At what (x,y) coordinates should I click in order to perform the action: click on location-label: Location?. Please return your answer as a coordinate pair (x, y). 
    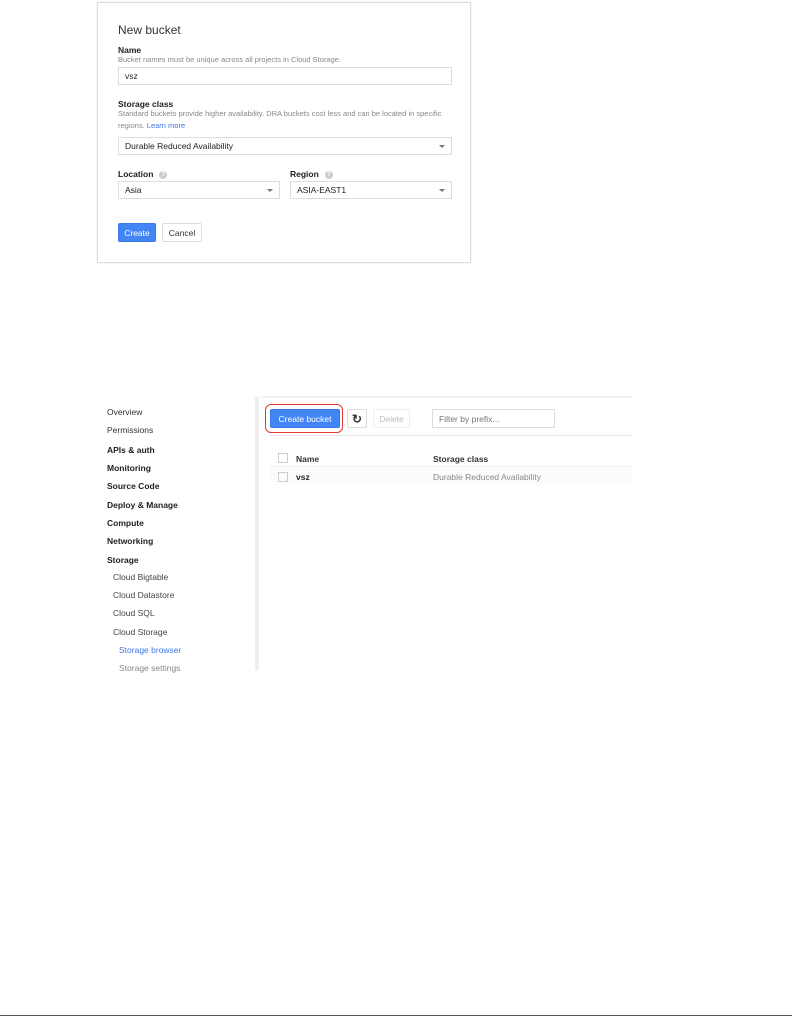
    Looking at the image, I should click on (143, 174).